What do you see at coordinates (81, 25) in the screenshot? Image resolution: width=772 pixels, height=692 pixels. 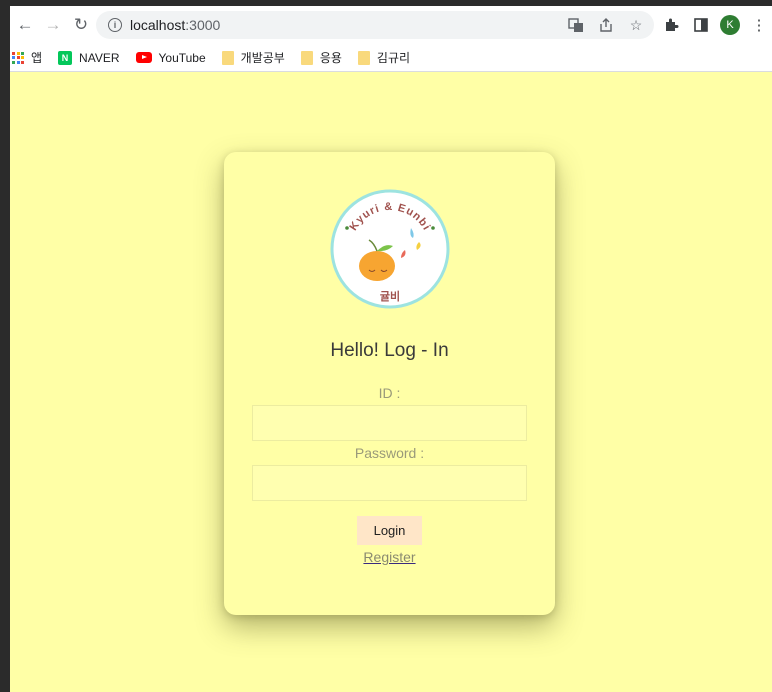 I see `reload-icon: ↻` at bounding box center [81, 25].